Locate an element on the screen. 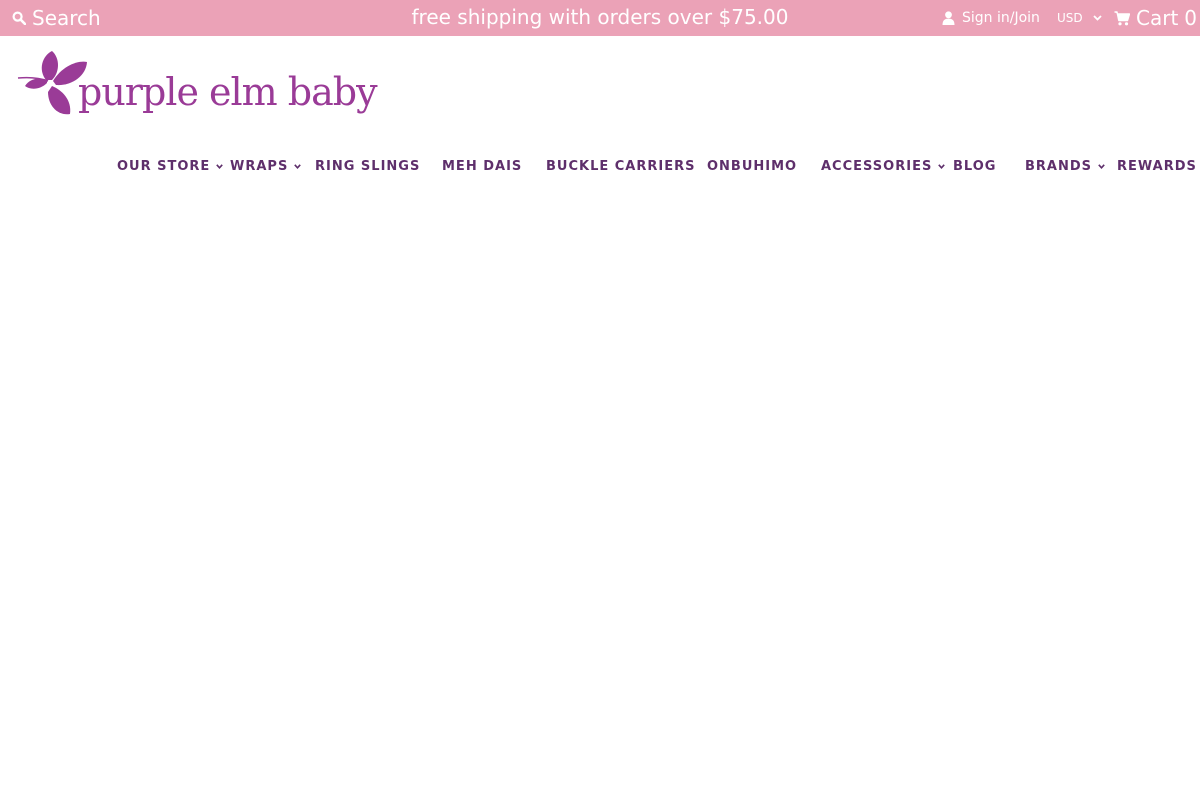 This screenshot has height=800, width=1200. cart-count: 0 is located at coordinates (1191, 18).